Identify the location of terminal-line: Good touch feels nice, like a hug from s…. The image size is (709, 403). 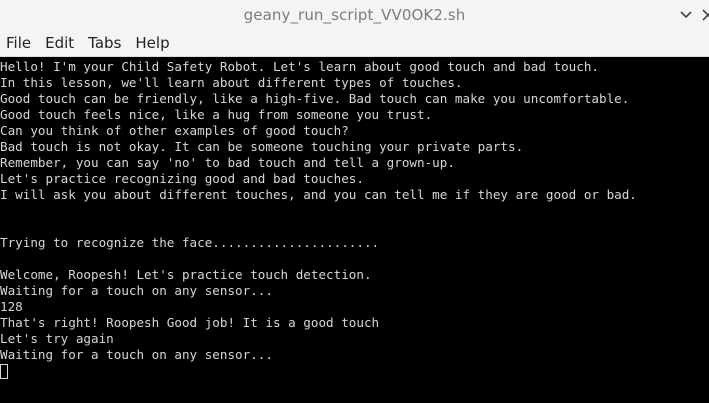
(216, 114).